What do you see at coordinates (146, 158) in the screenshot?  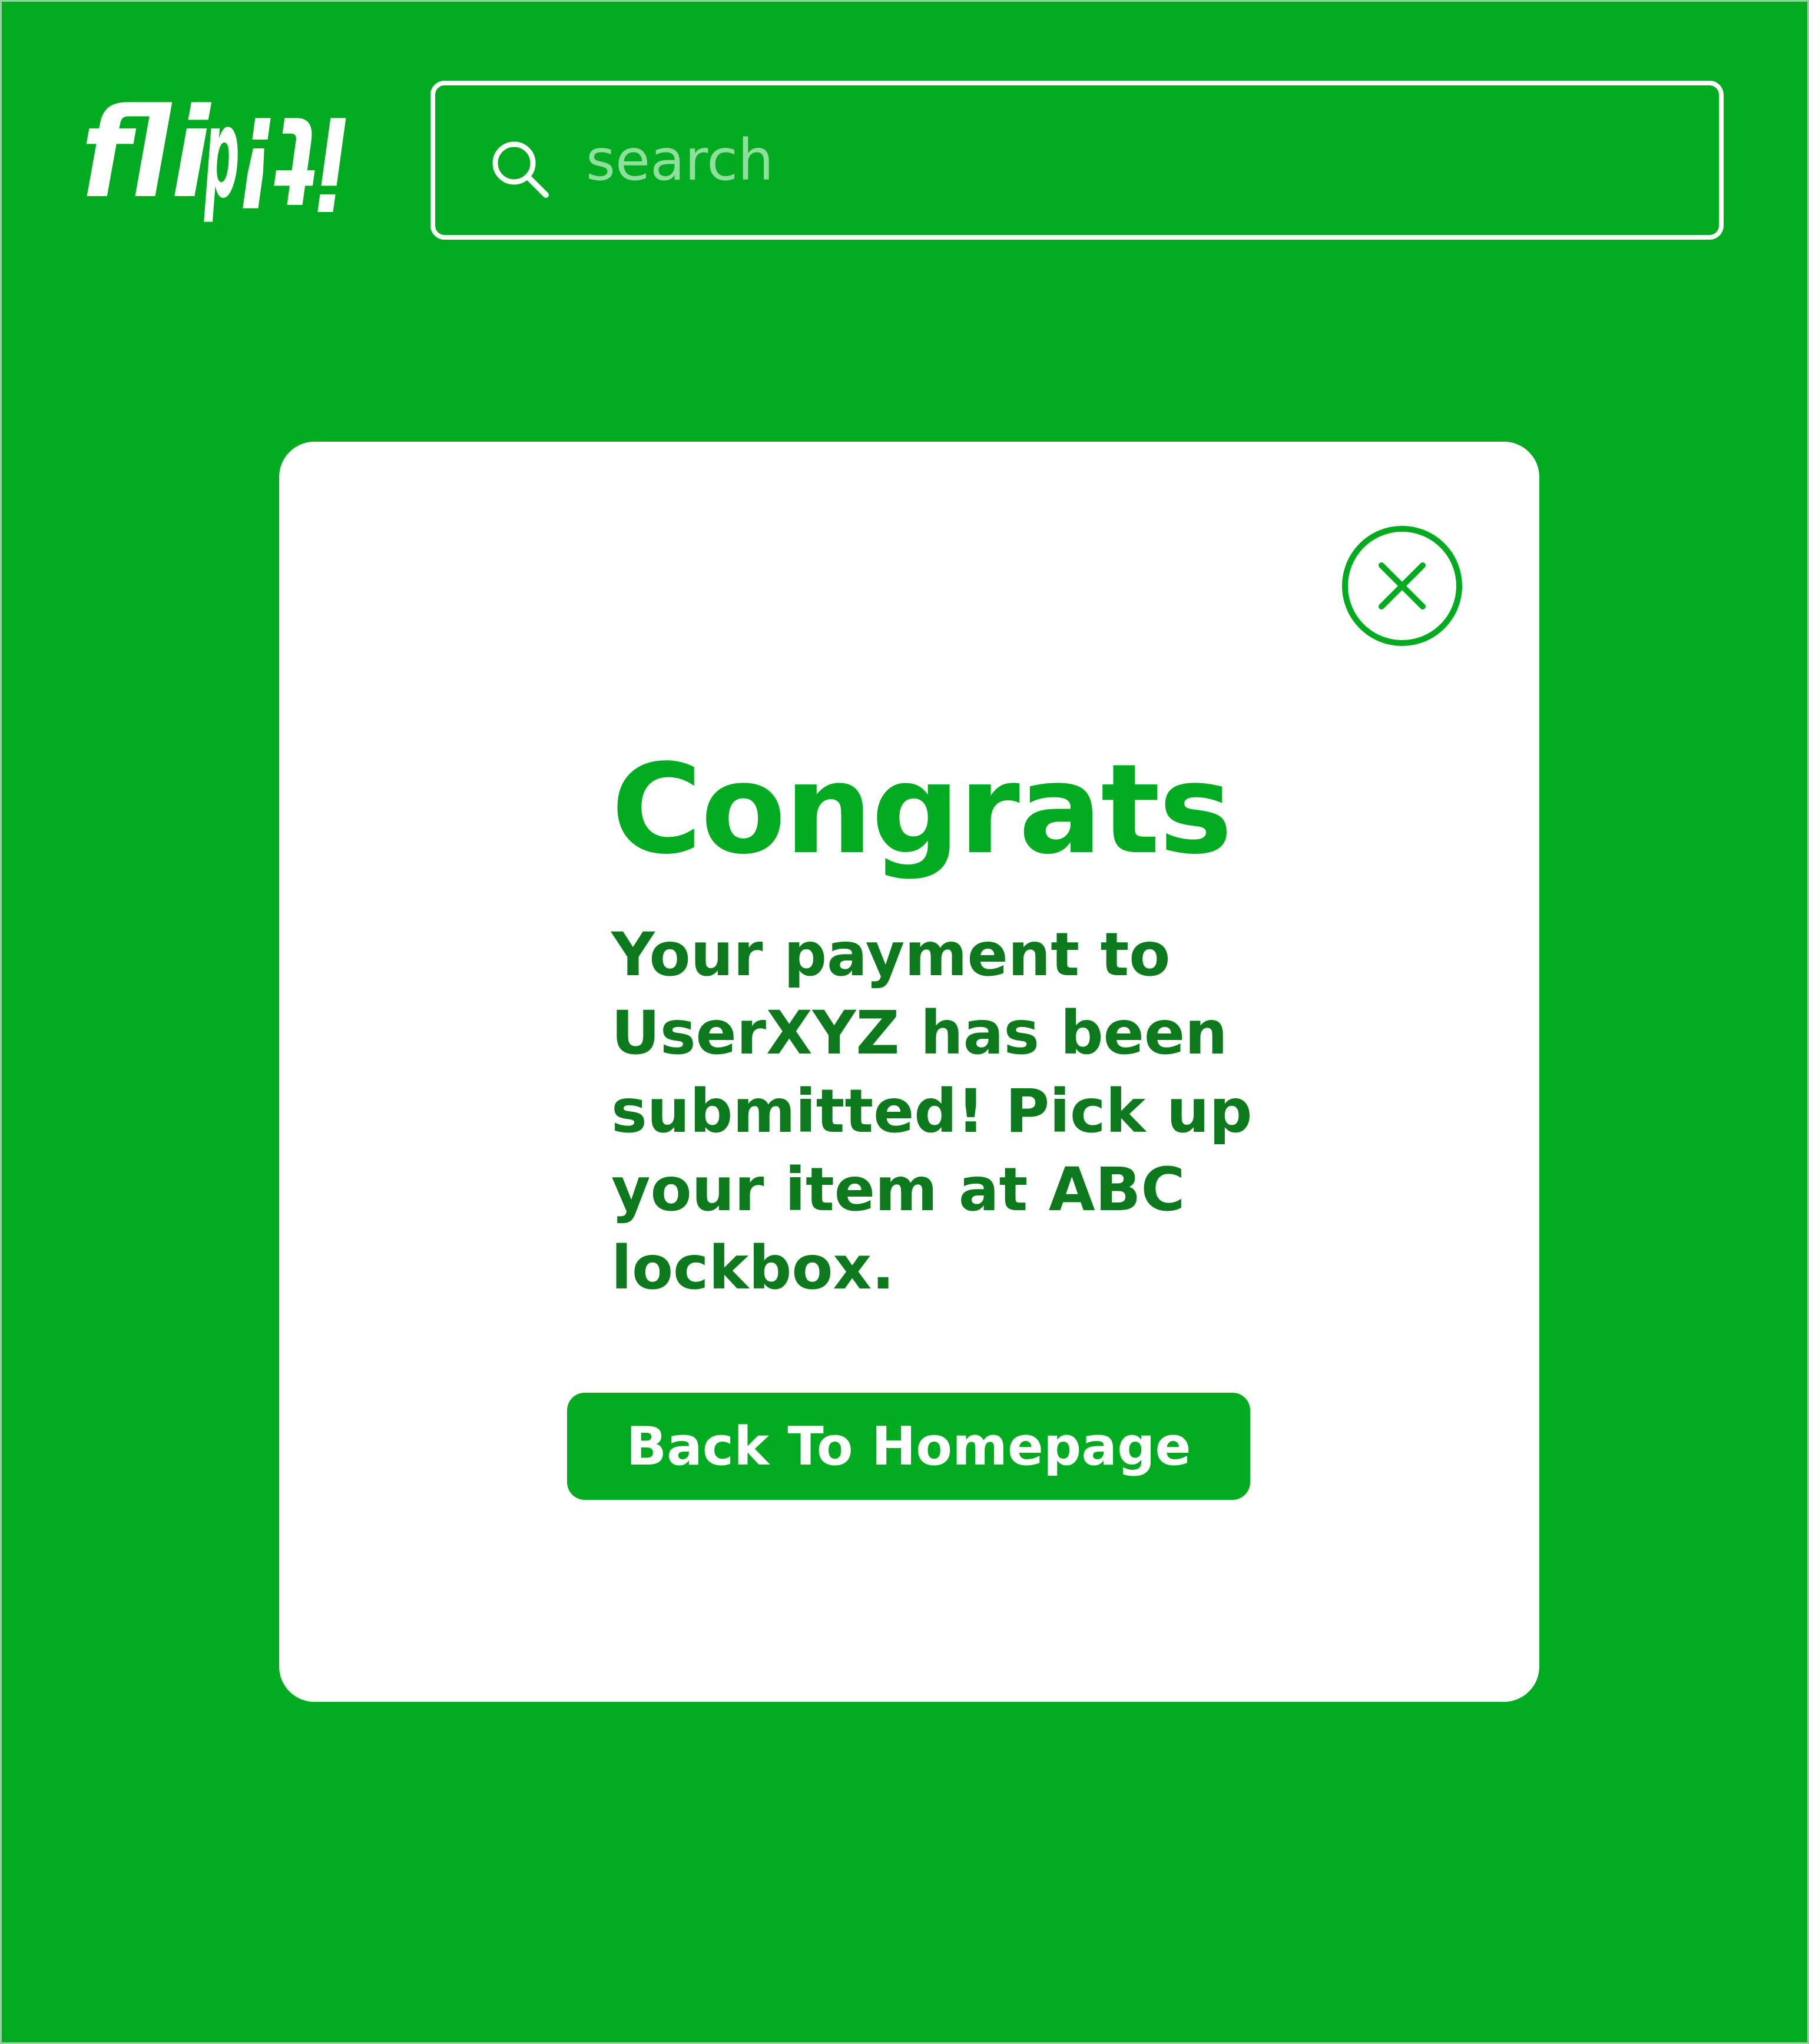 I see `svg-text: fli` at bounding box center [146, 158].